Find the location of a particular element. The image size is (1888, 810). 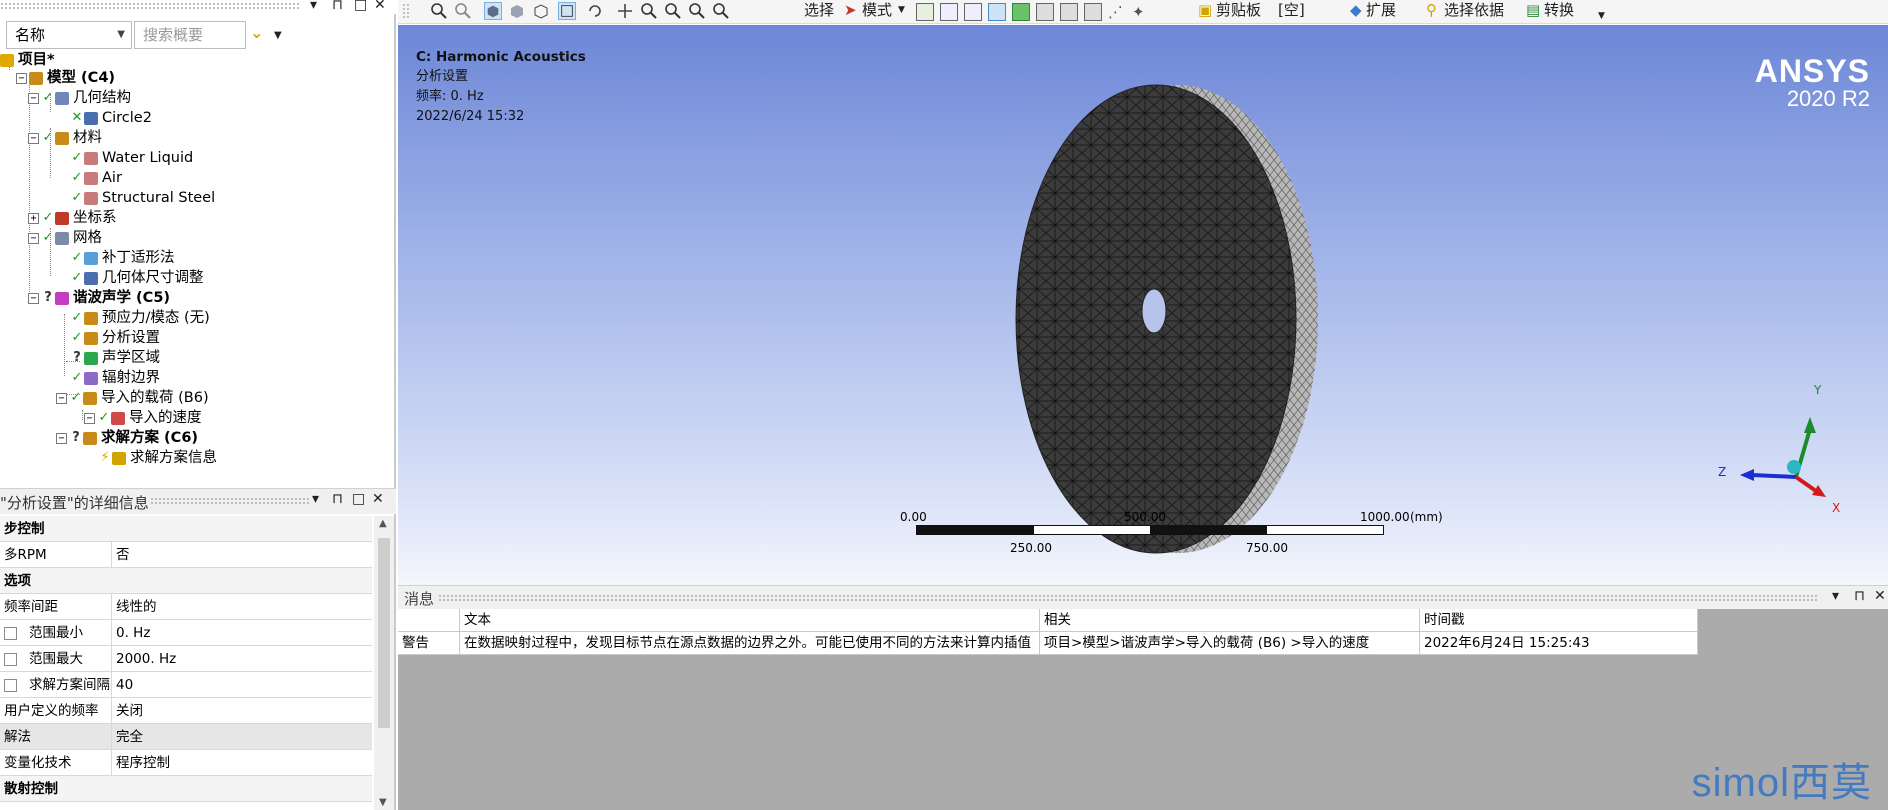

chevron-filter-icon: ⌄ is located at coordinates (256, 32).